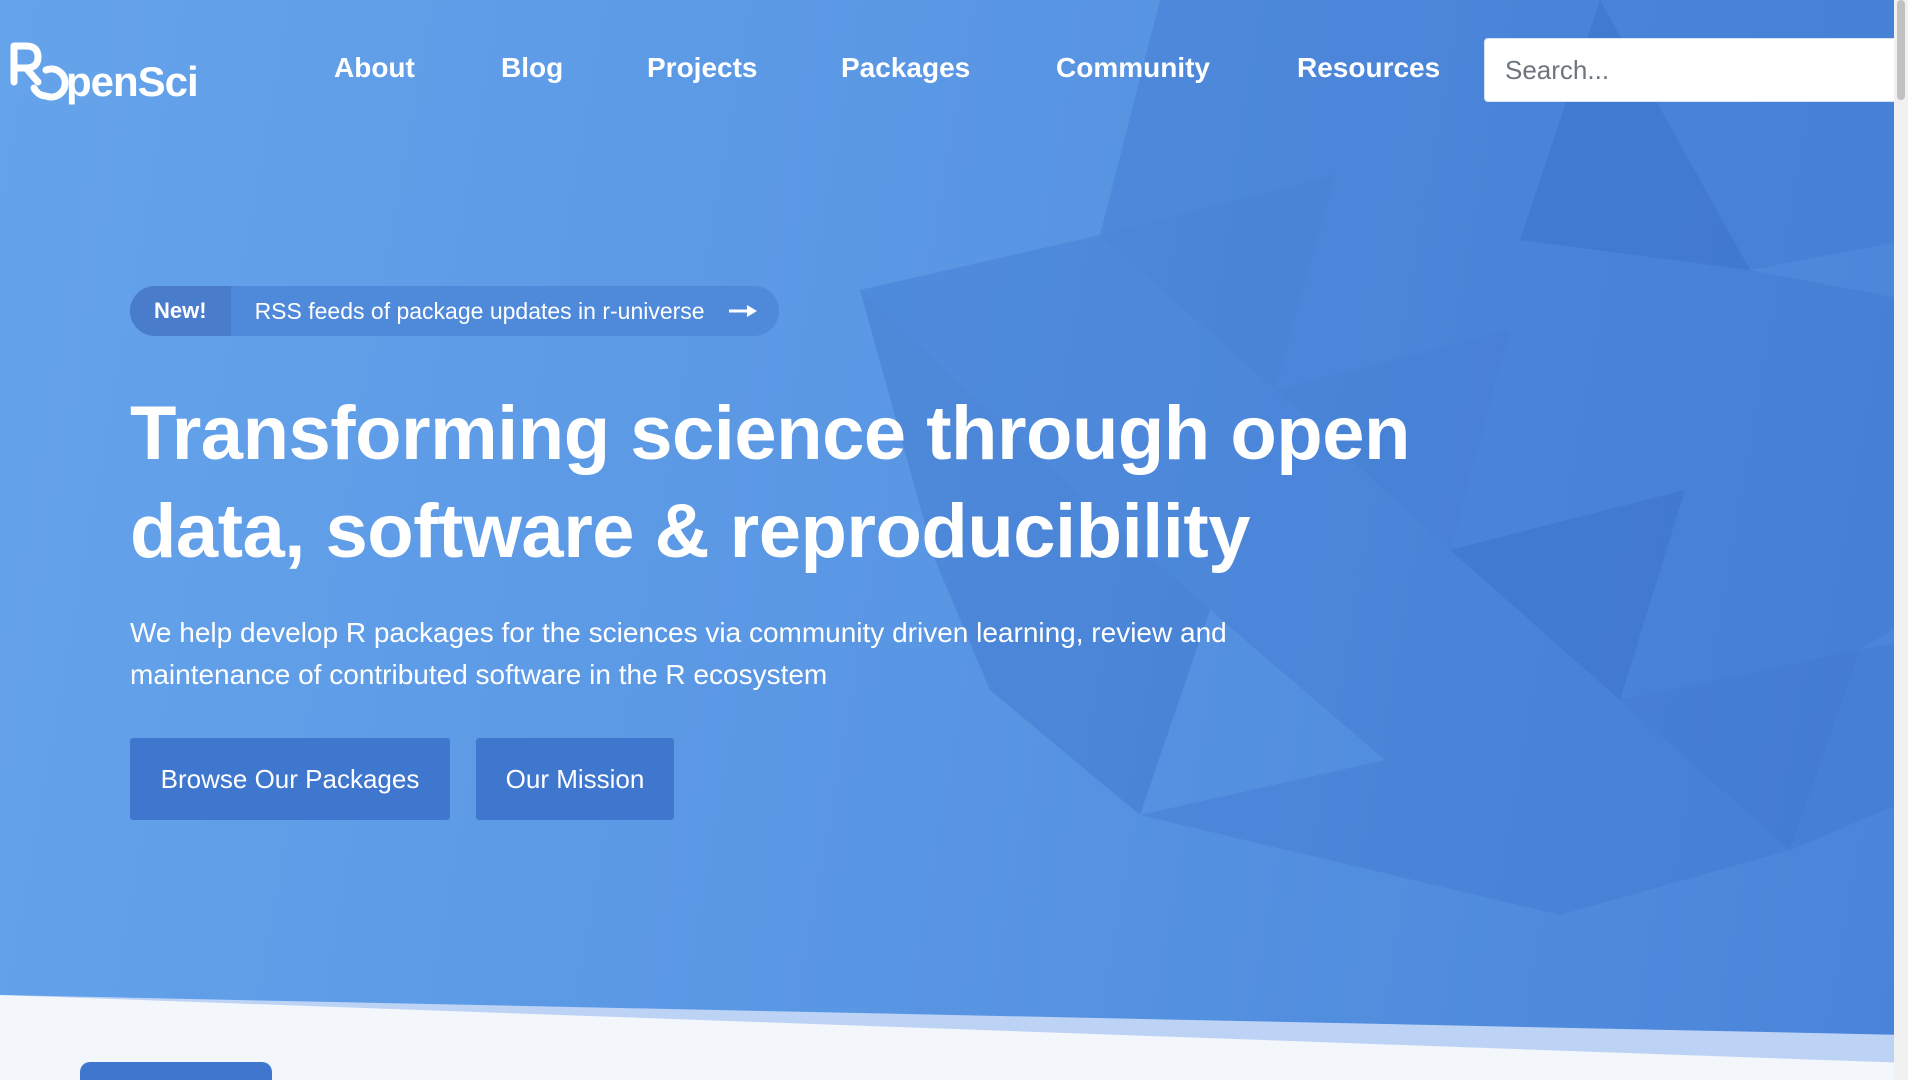  Describe the element at coordinates (180, 311) in the screenshot. I see `announcement-badge: New!` at that location.